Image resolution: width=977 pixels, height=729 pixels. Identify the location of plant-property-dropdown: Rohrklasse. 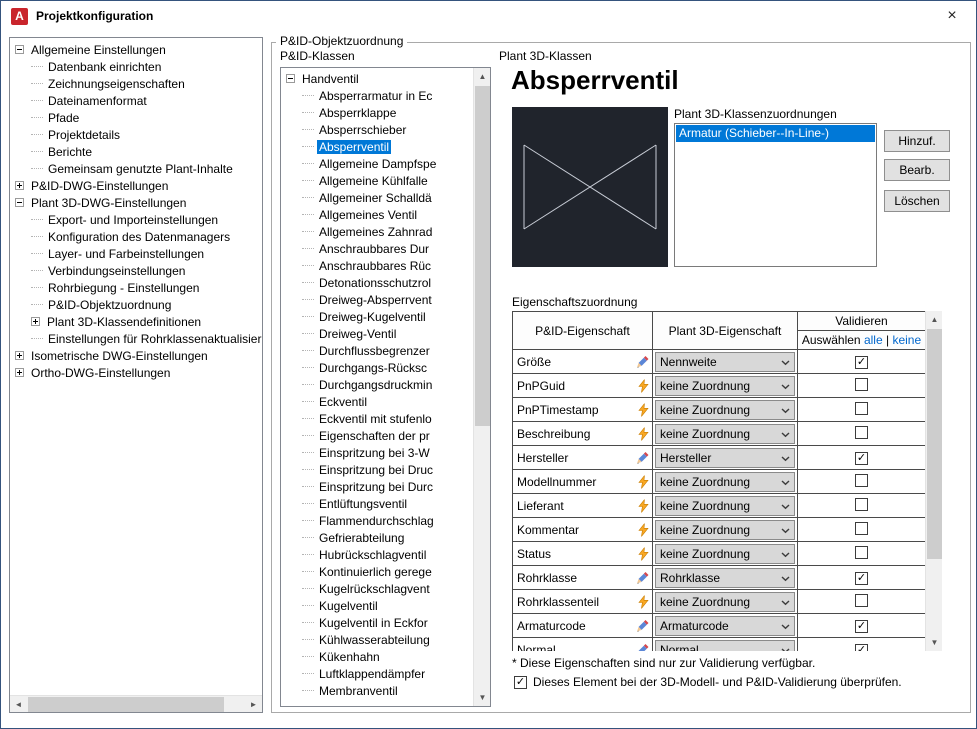
(725, 577).